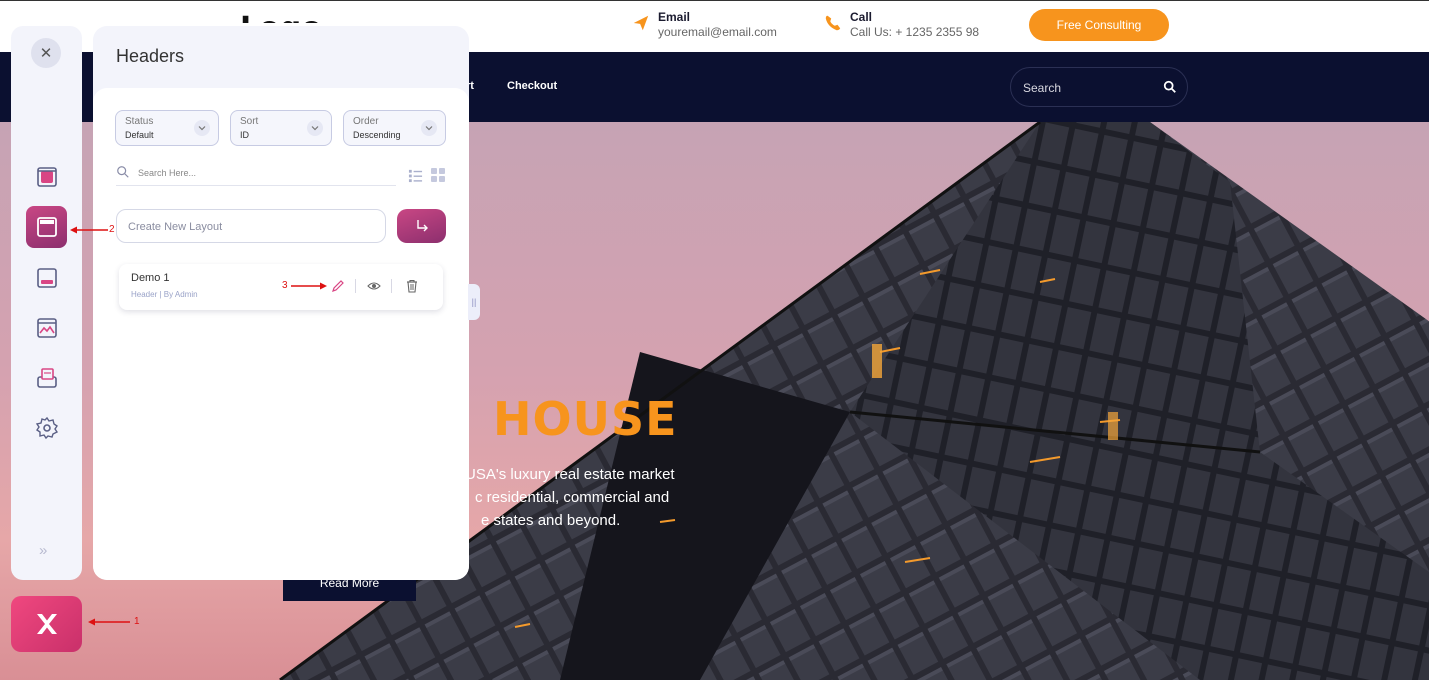  I want to click on annotation-step-2: 2, so click(92, 229).